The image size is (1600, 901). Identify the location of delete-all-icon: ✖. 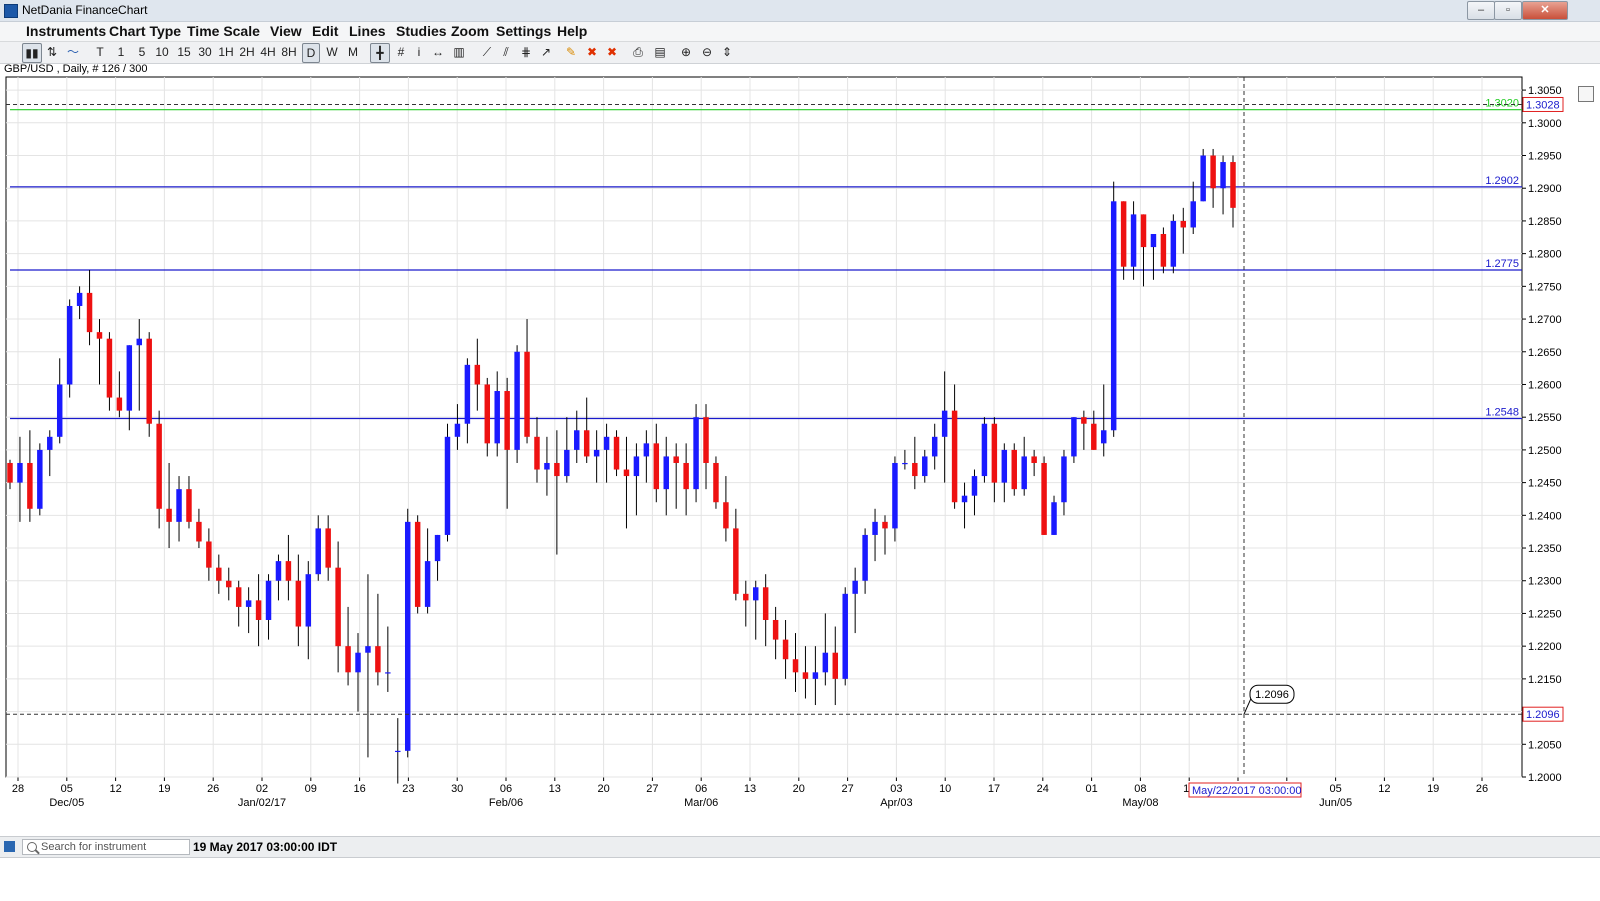
(612, 52).